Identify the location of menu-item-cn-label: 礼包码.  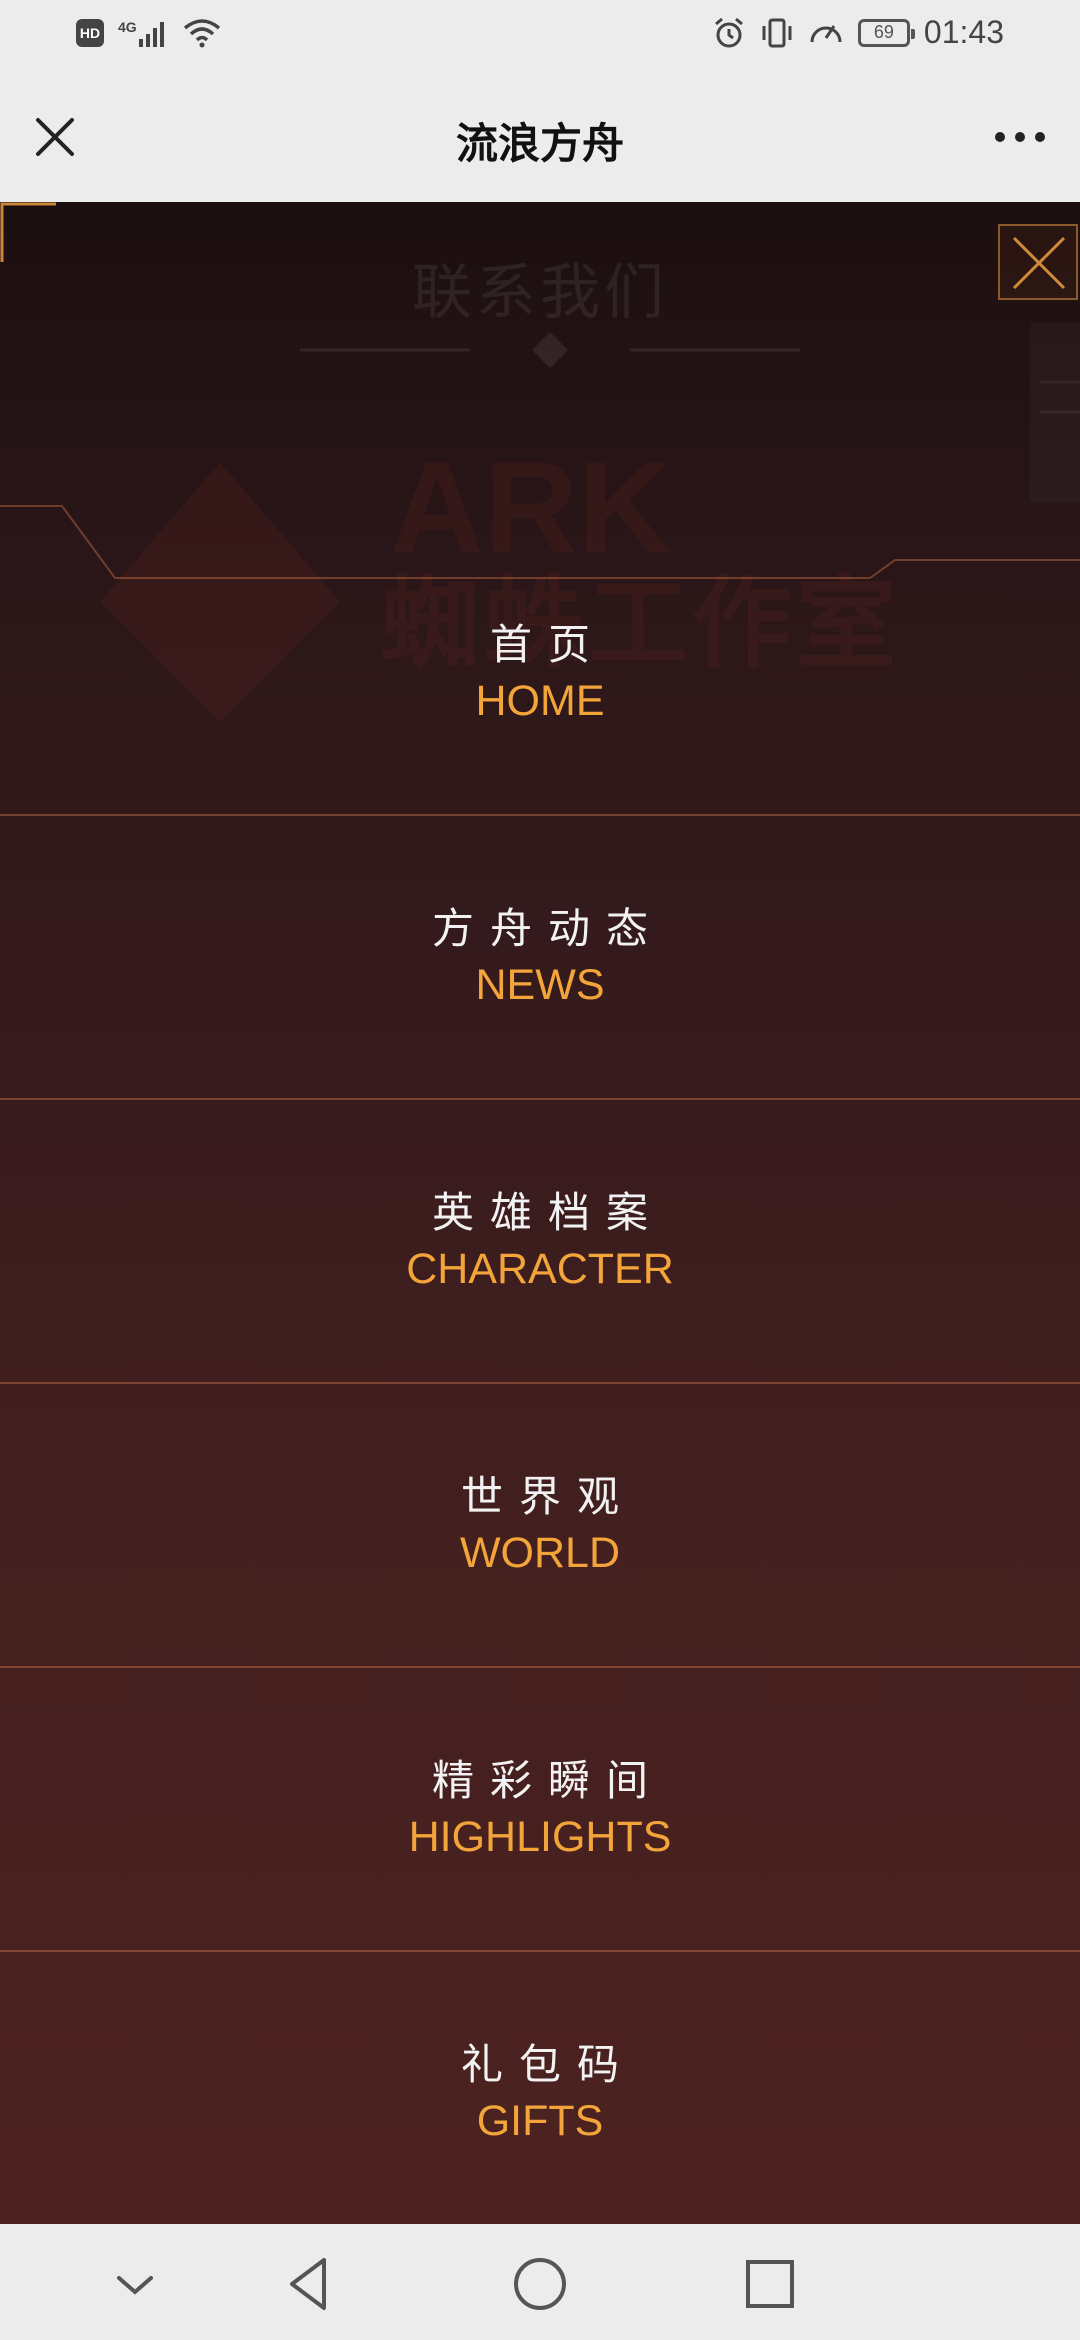
(547, 2064).